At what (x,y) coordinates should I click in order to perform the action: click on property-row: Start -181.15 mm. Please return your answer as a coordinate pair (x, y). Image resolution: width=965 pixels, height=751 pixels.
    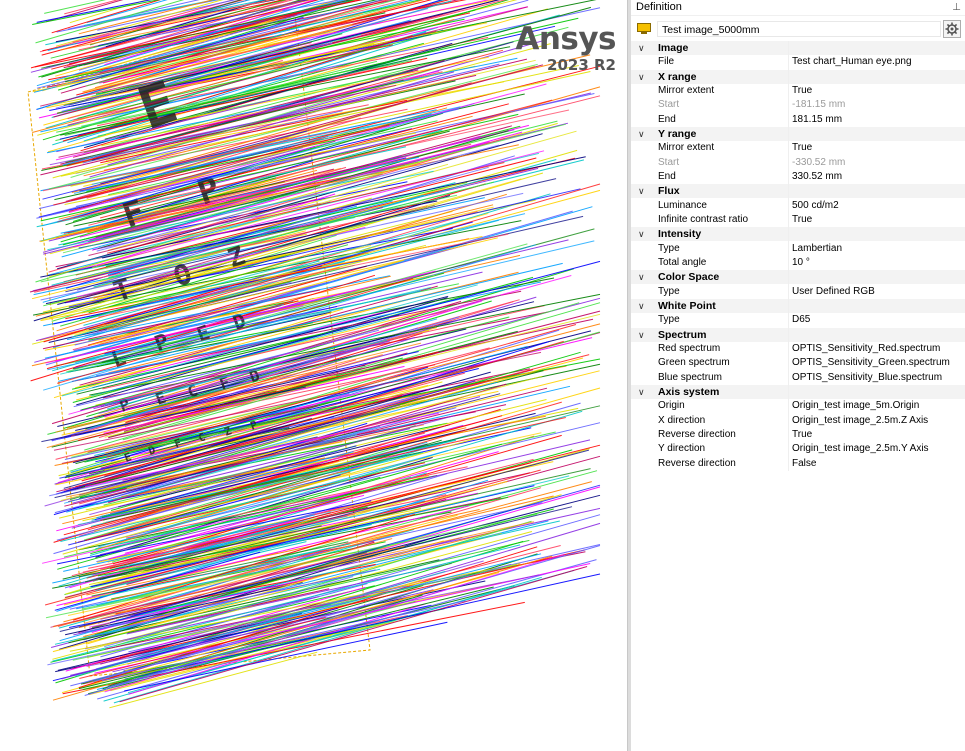
    Looking at the image, I should click on (798, 105).